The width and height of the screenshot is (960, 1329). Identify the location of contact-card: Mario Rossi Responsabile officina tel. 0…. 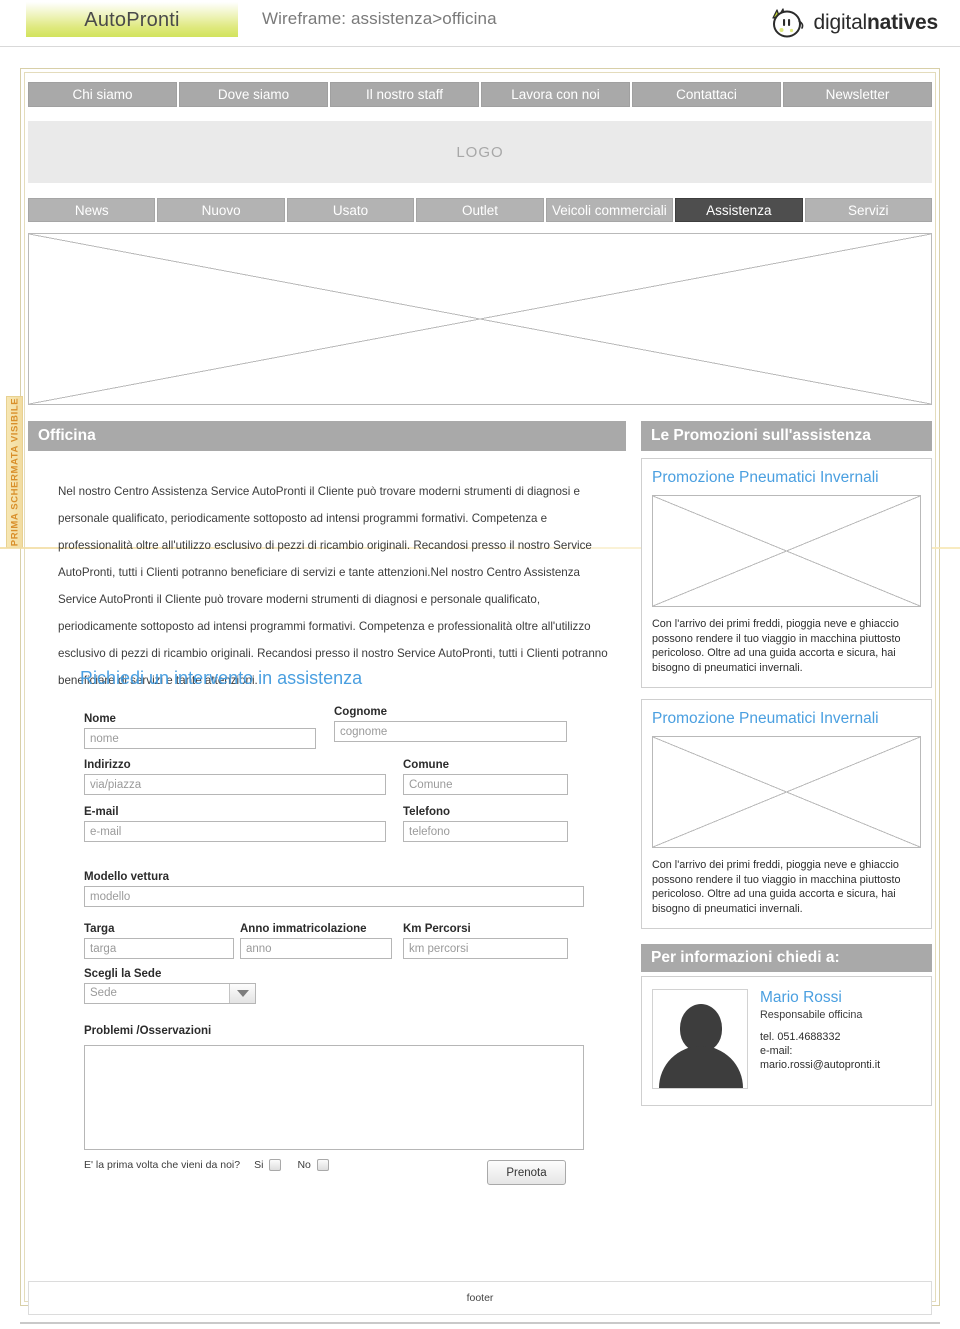
(786, 1041).